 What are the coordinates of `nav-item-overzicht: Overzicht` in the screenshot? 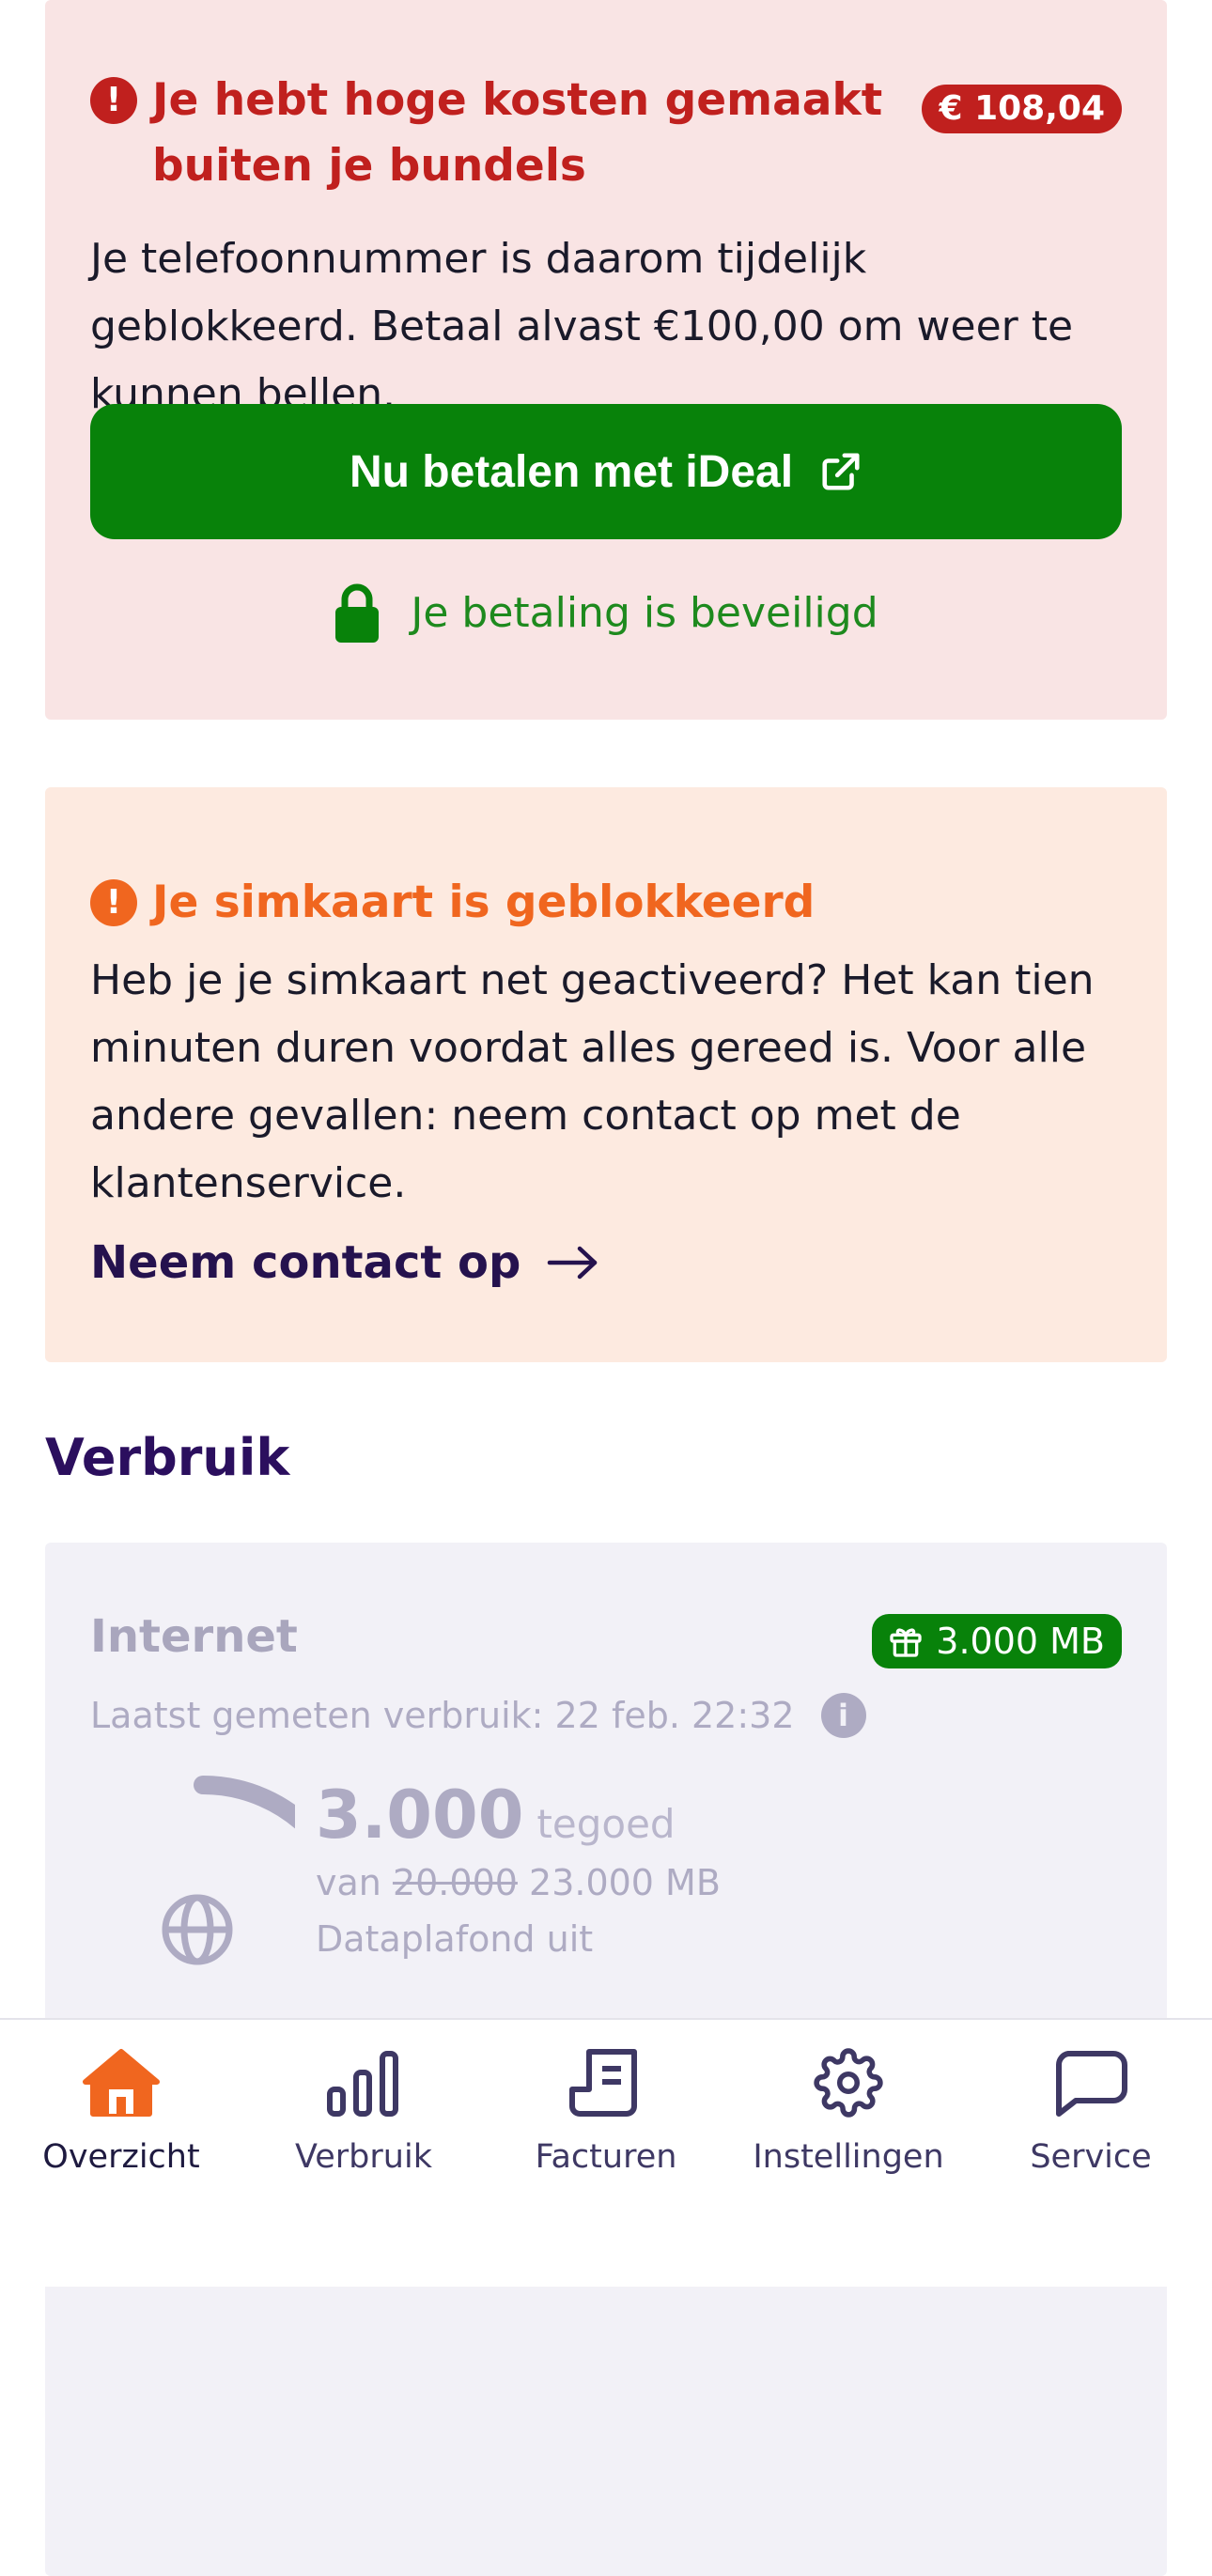 It's located at (121, 2112).